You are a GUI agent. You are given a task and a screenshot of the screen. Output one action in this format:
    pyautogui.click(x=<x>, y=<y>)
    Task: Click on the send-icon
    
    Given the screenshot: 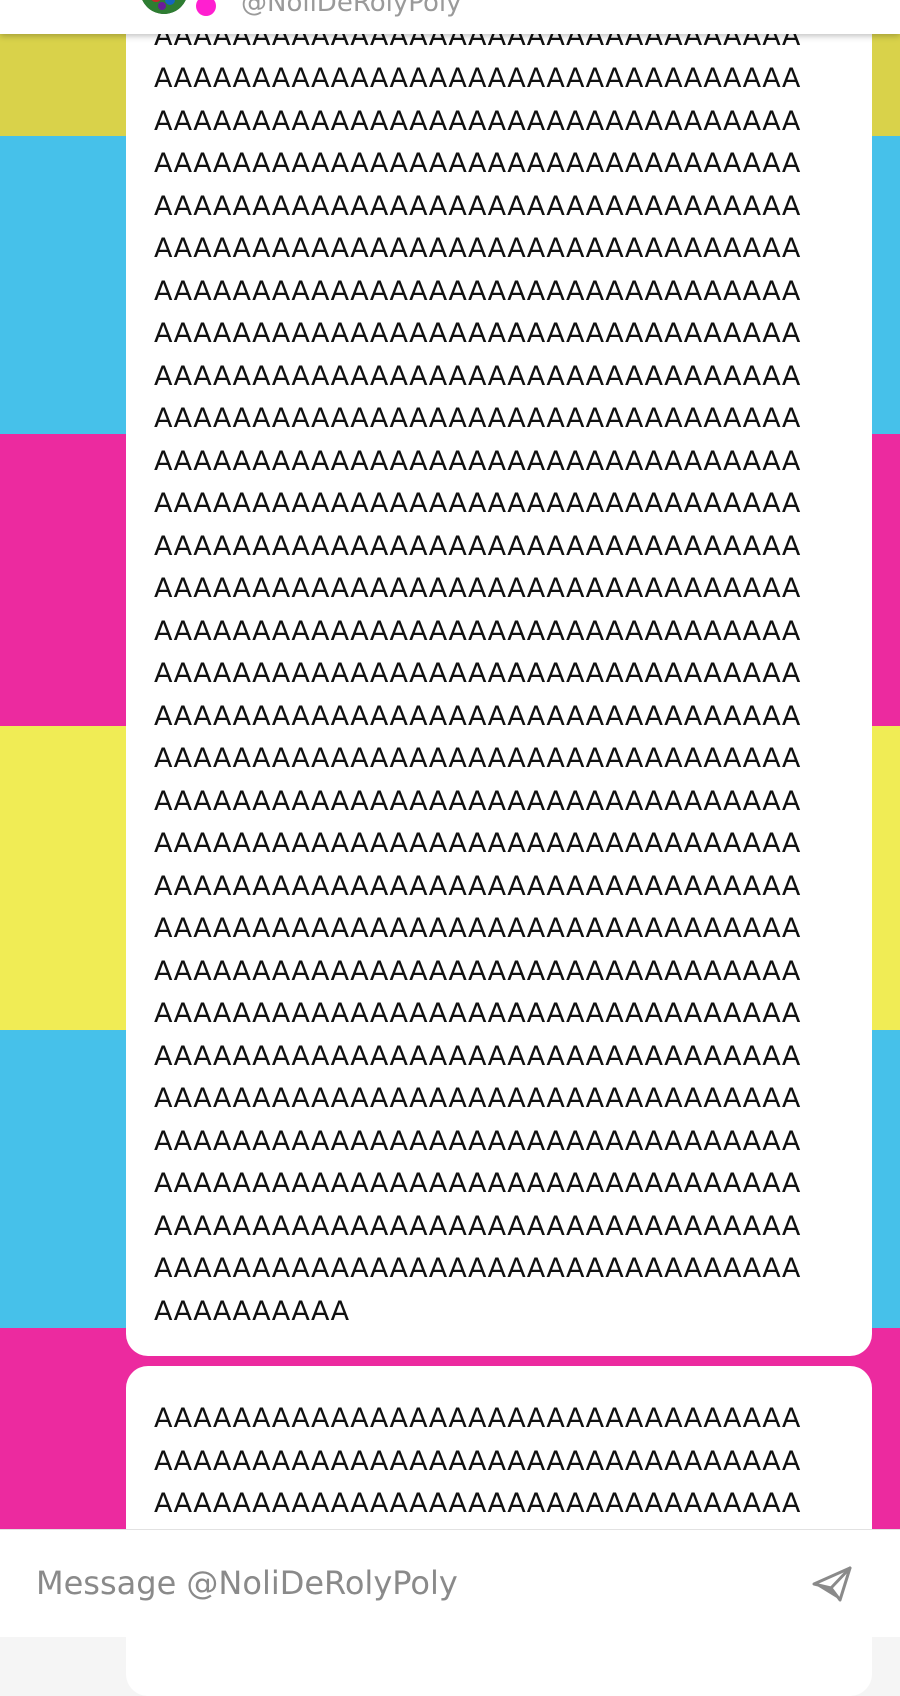 What is the action you would take?
    pyautogui.click(x=832, y=1584)
    